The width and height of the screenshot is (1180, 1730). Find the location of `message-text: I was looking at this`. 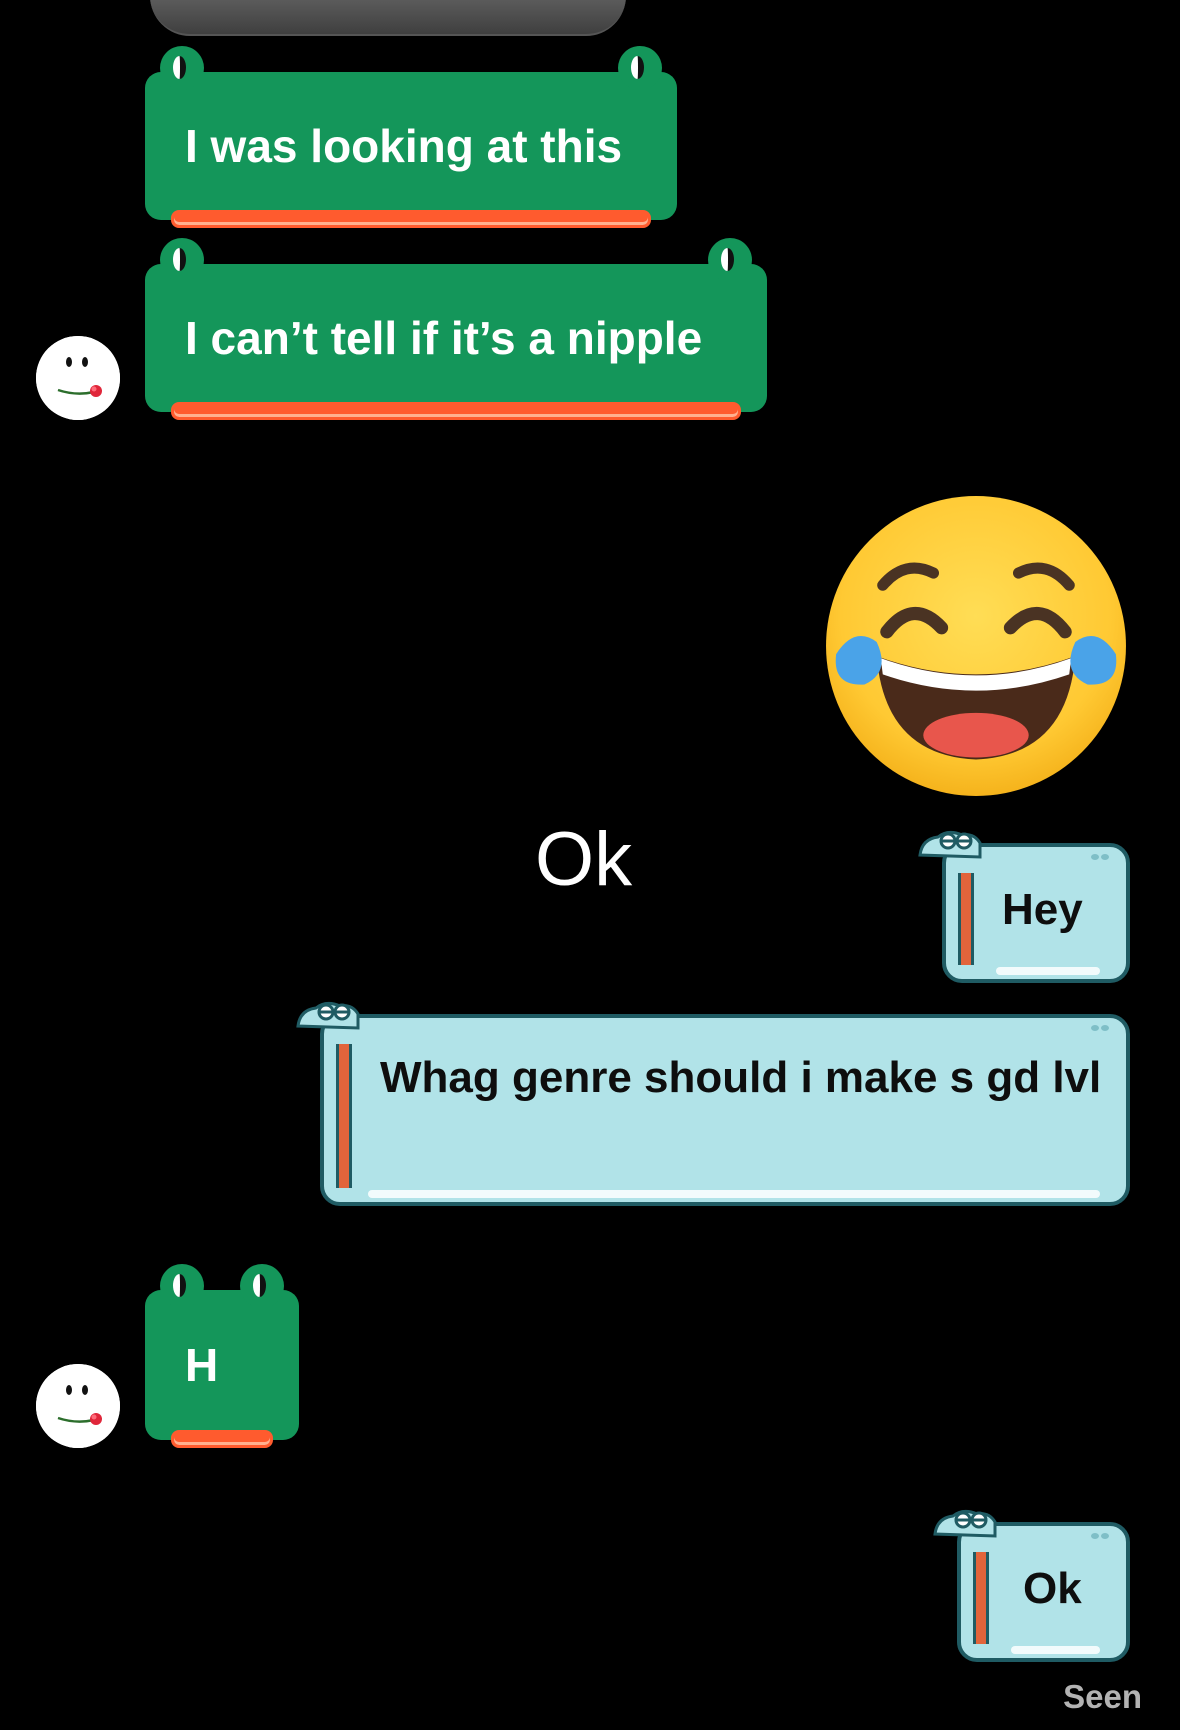

message-text: I was looking at this is located at coordinates (404, 146).